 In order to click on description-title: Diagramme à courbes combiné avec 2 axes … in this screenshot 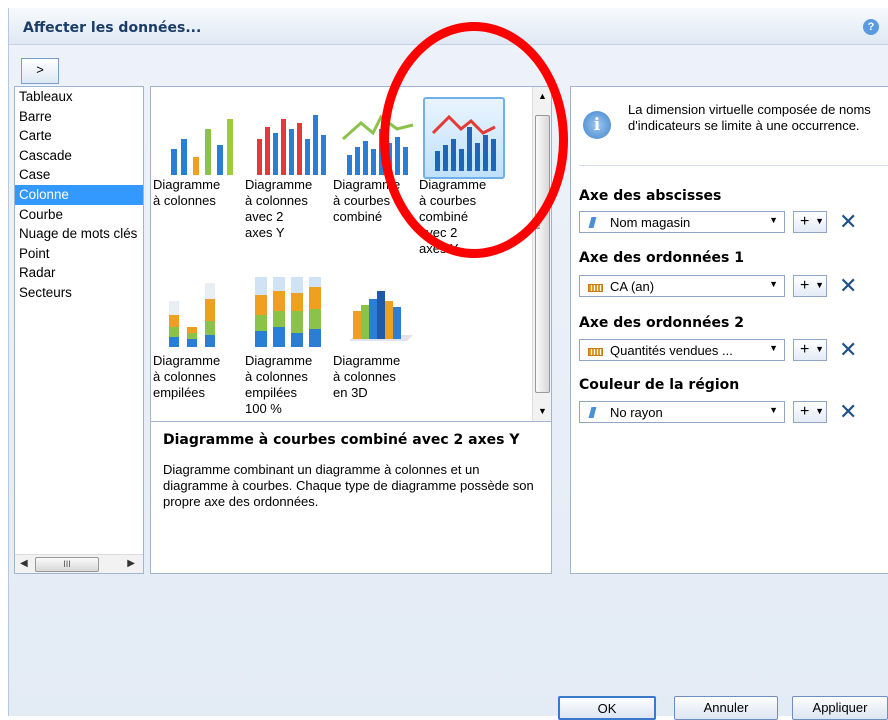, I will do `click(341, 440)`.